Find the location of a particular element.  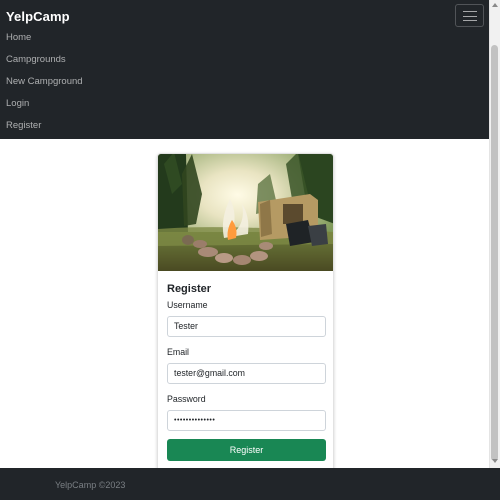

password-label: Password is located at coordinates (186, 399).